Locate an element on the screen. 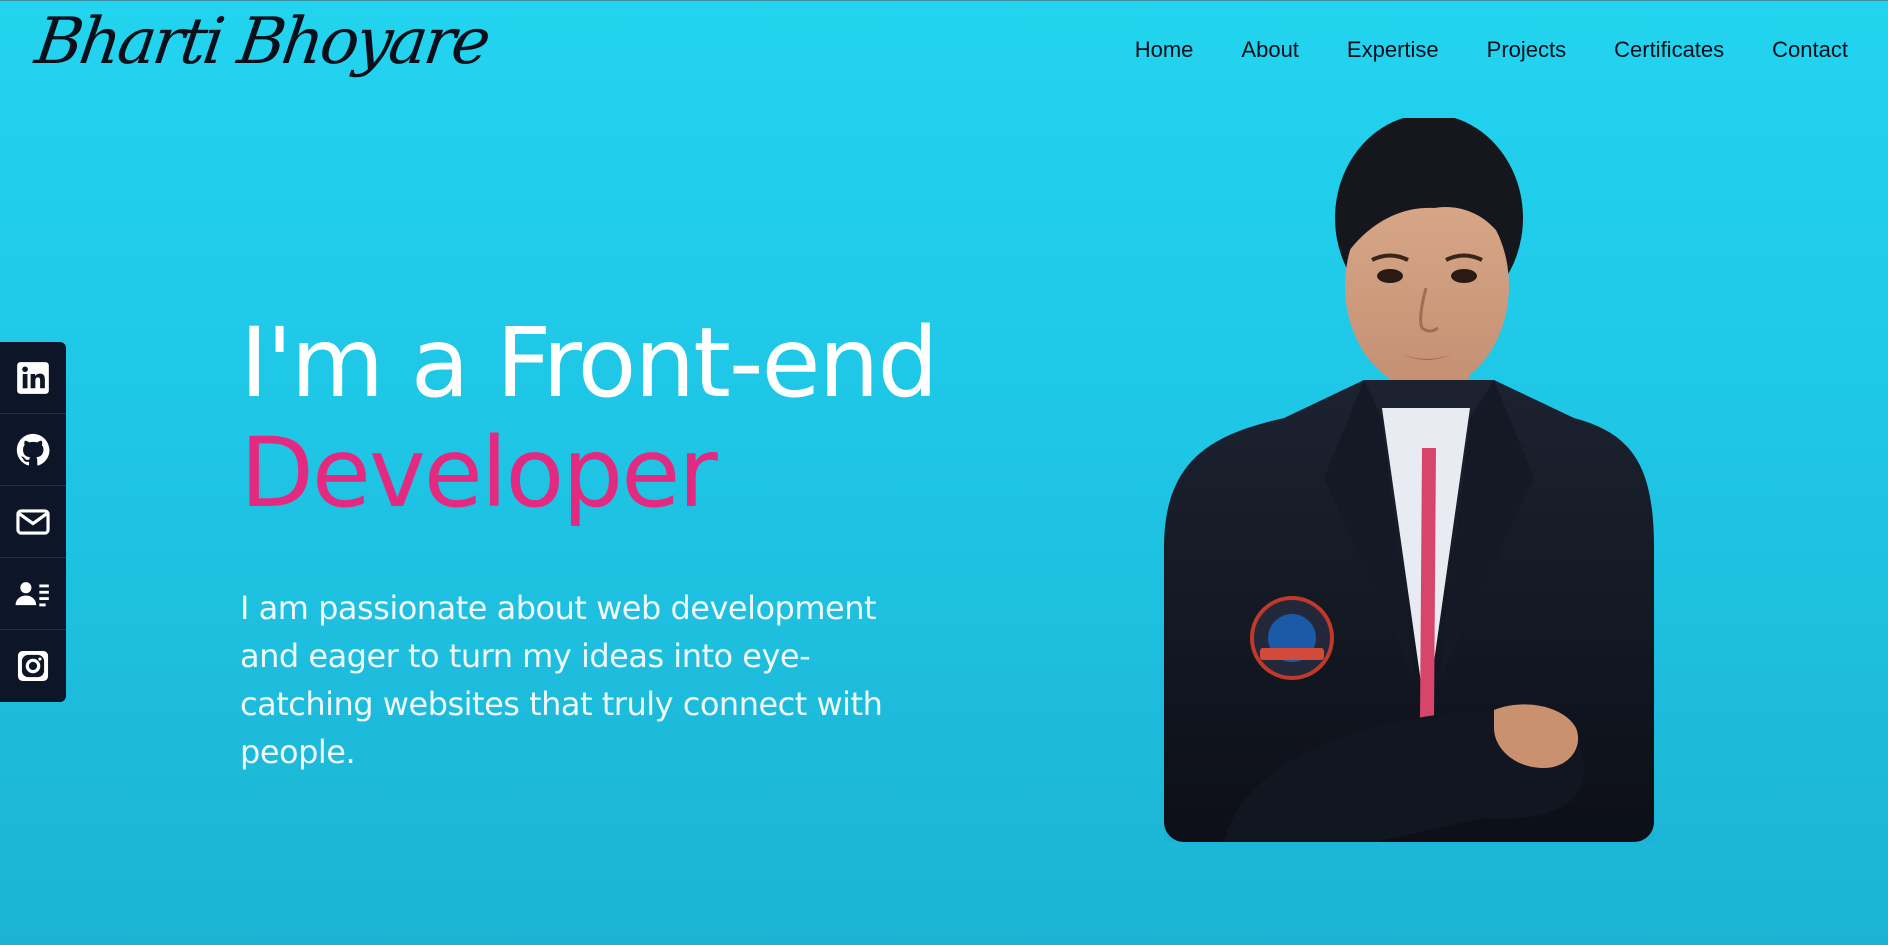 This screenshot has height=945, width=1888. nav-link-home: Home is located at coordinates (1164, 50).